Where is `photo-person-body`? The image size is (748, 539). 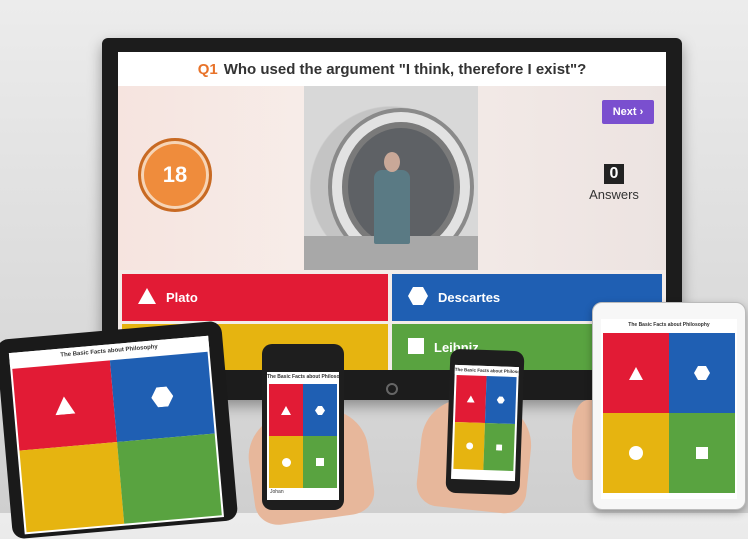 photo-person-body is located at coordinates (392, 207).